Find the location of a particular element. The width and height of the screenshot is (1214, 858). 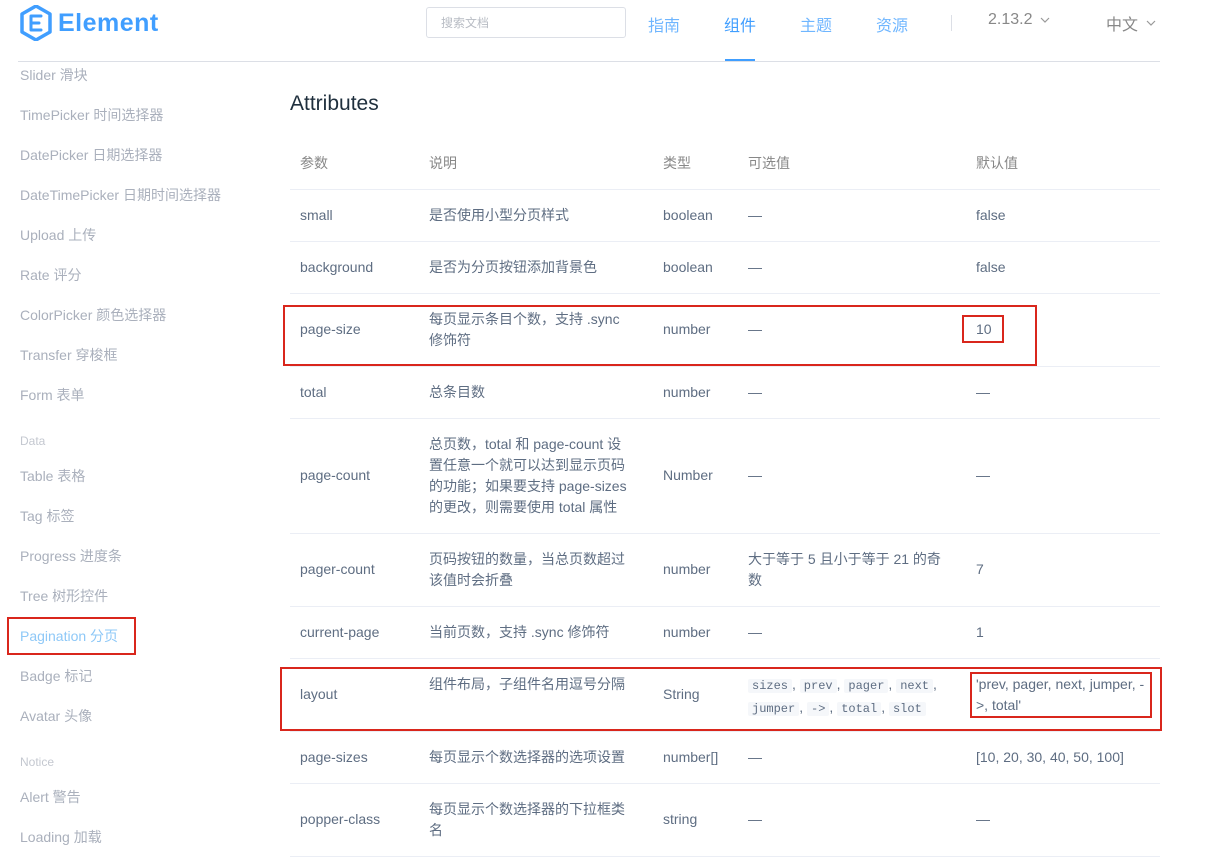

cell-options-line: sizes, prev, pager, next, is located at coordinates (858, 685).